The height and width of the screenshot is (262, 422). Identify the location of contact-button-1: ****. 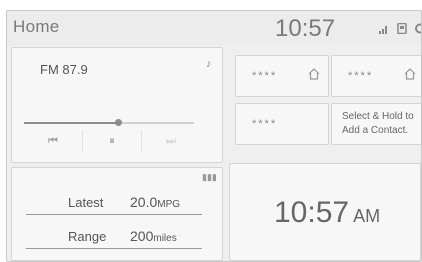
(282, 76).